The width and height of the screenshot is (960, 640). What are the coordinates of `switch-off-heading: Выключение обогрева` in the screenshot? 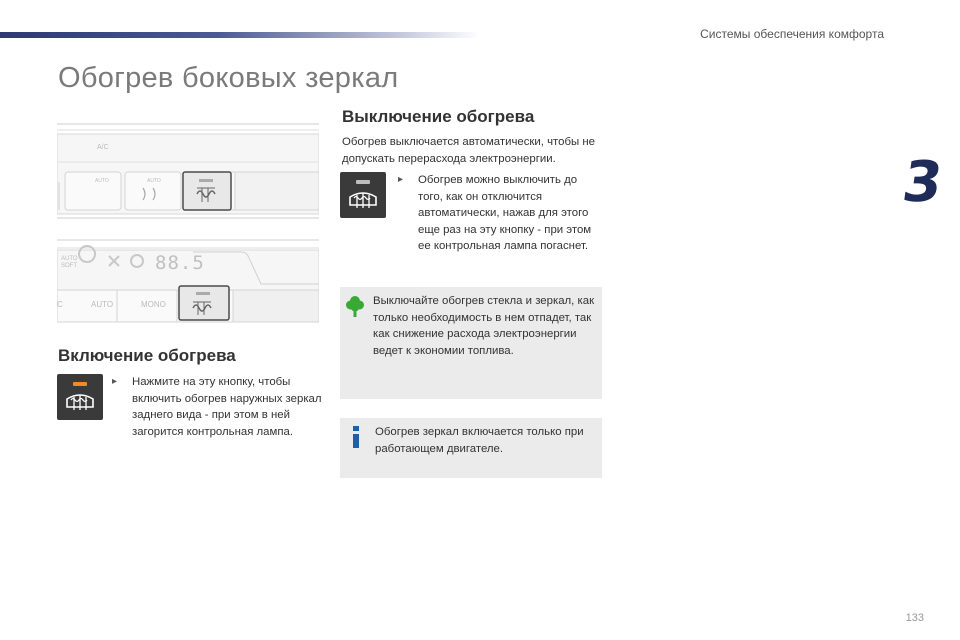 It's located at (438, 116).